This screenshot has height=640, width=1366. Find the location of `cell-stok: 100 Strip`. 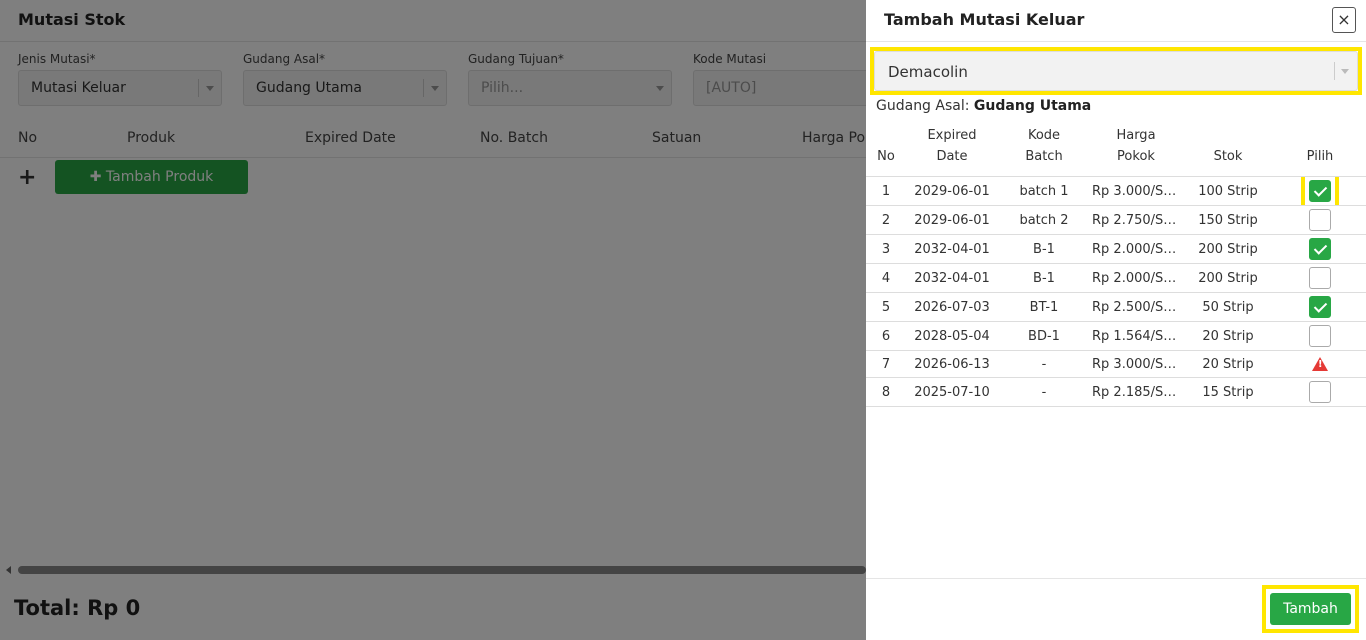

cell-stok: 100 Strip is located at coordinates (1228, 191).